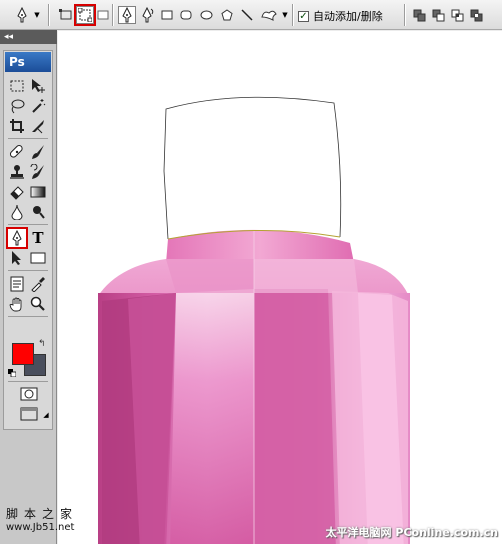 The height and width of the screenshot is (544, 502). I want to click on brush-tool-icon, so click(38, 152).